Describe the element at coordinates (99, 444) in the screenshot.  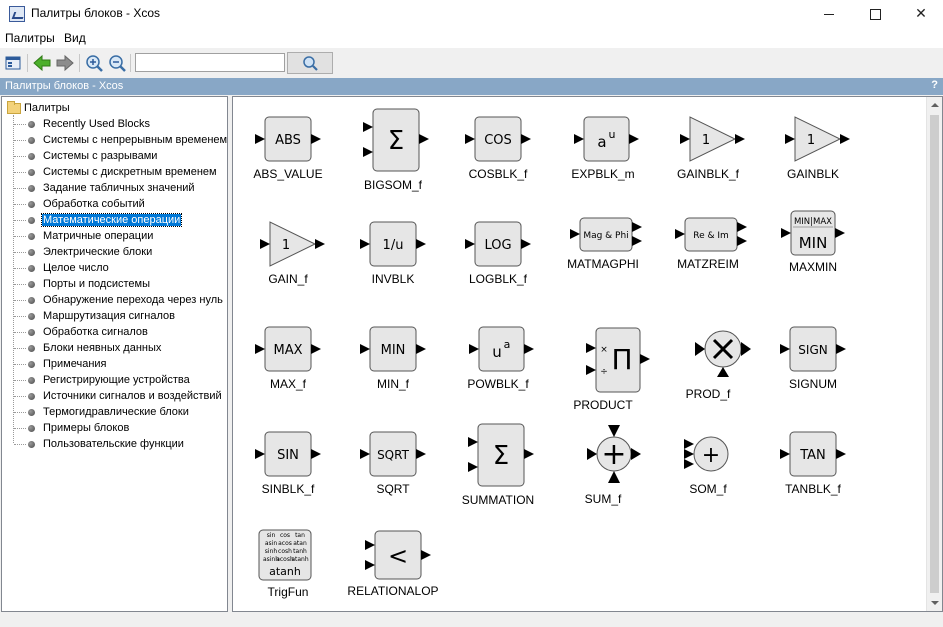
I see `tree-item: Пользовательские функции` at that location.